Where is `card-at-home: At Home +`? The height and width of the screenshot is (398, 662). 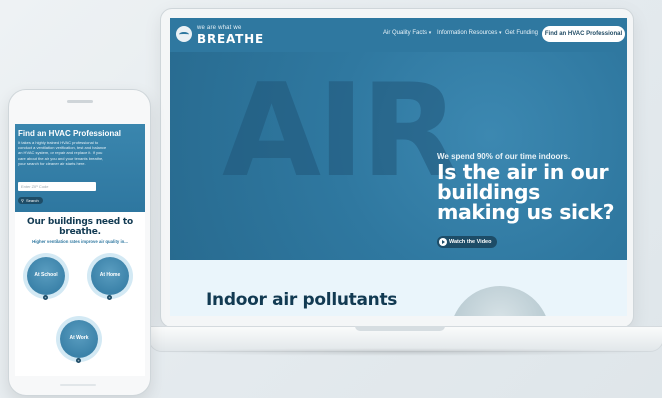
card-at-home: At Home + is located at coordinates (110, 278).